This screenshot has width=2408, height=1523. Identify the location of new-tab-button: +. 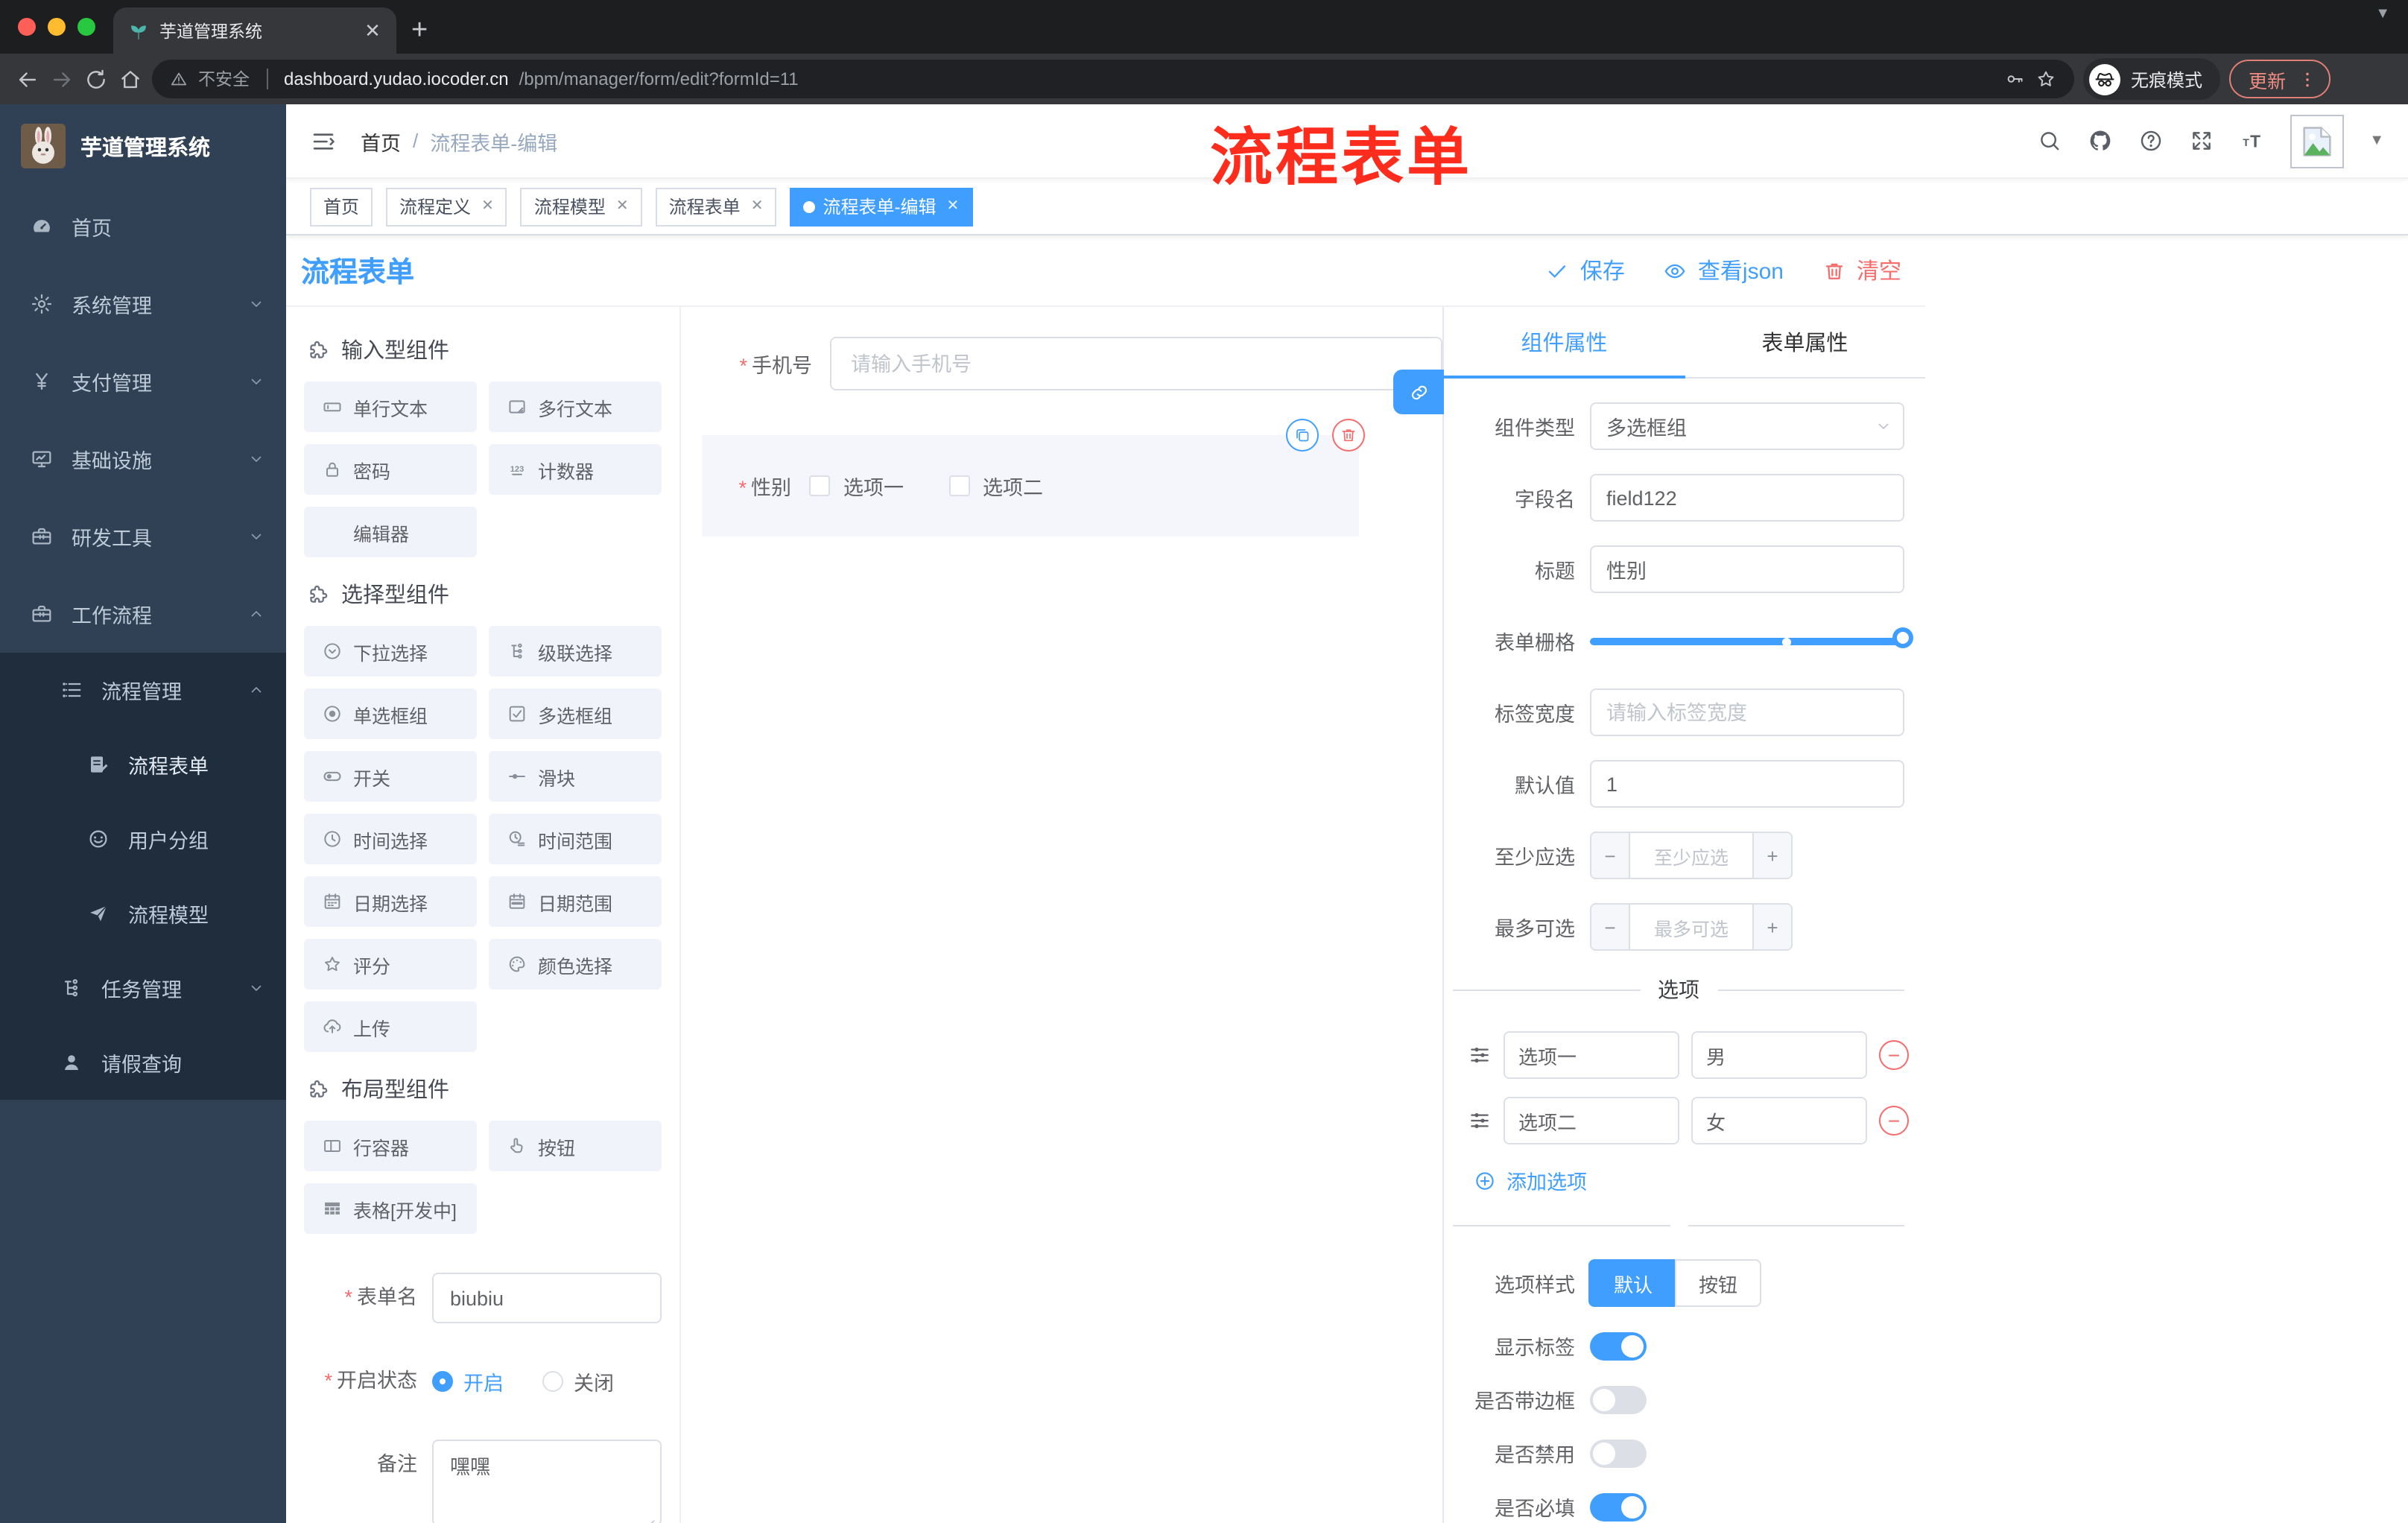
(419, 32).